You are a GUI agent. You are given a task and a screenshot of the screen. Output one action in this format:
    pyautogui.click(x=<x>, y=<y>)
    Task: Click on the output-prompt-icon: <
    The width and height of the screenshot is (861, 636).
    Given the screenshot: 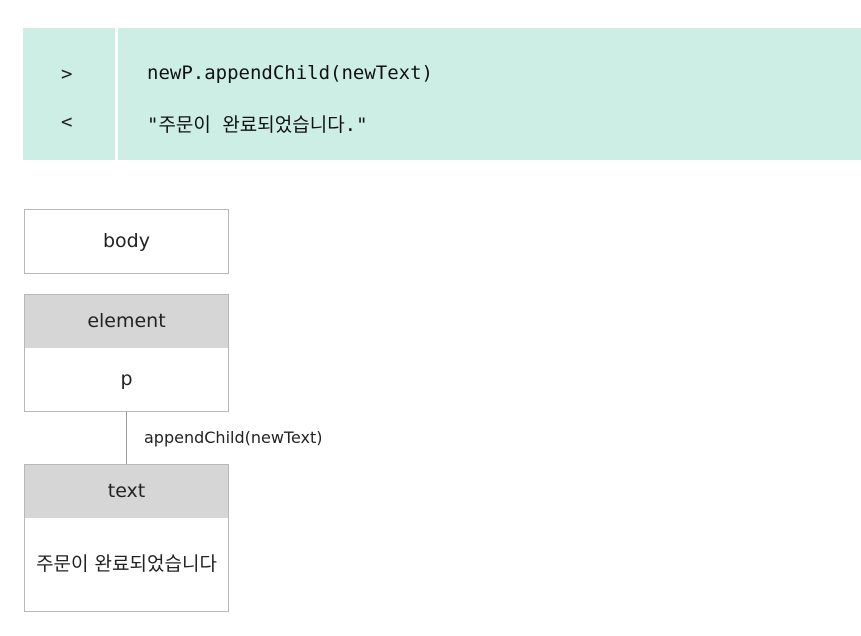 What is the action you would take?
    pyautogui.click(x=67, y=122)
    